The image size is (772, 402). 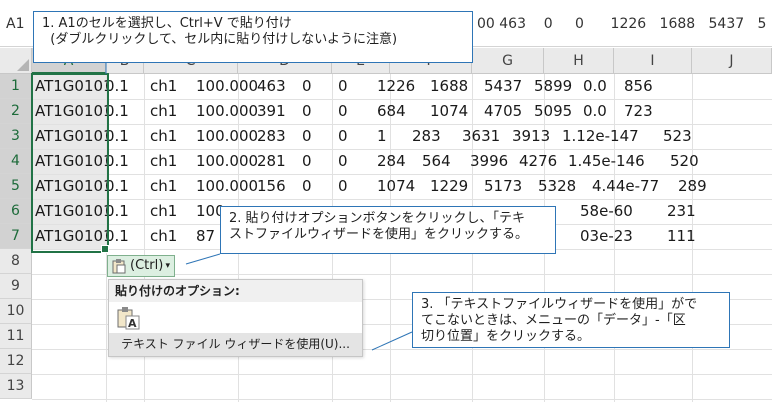 What do you see at coordinates (132, 323) in the screenshot?
I see `svg-text: A` at bounding box center [132, 323].